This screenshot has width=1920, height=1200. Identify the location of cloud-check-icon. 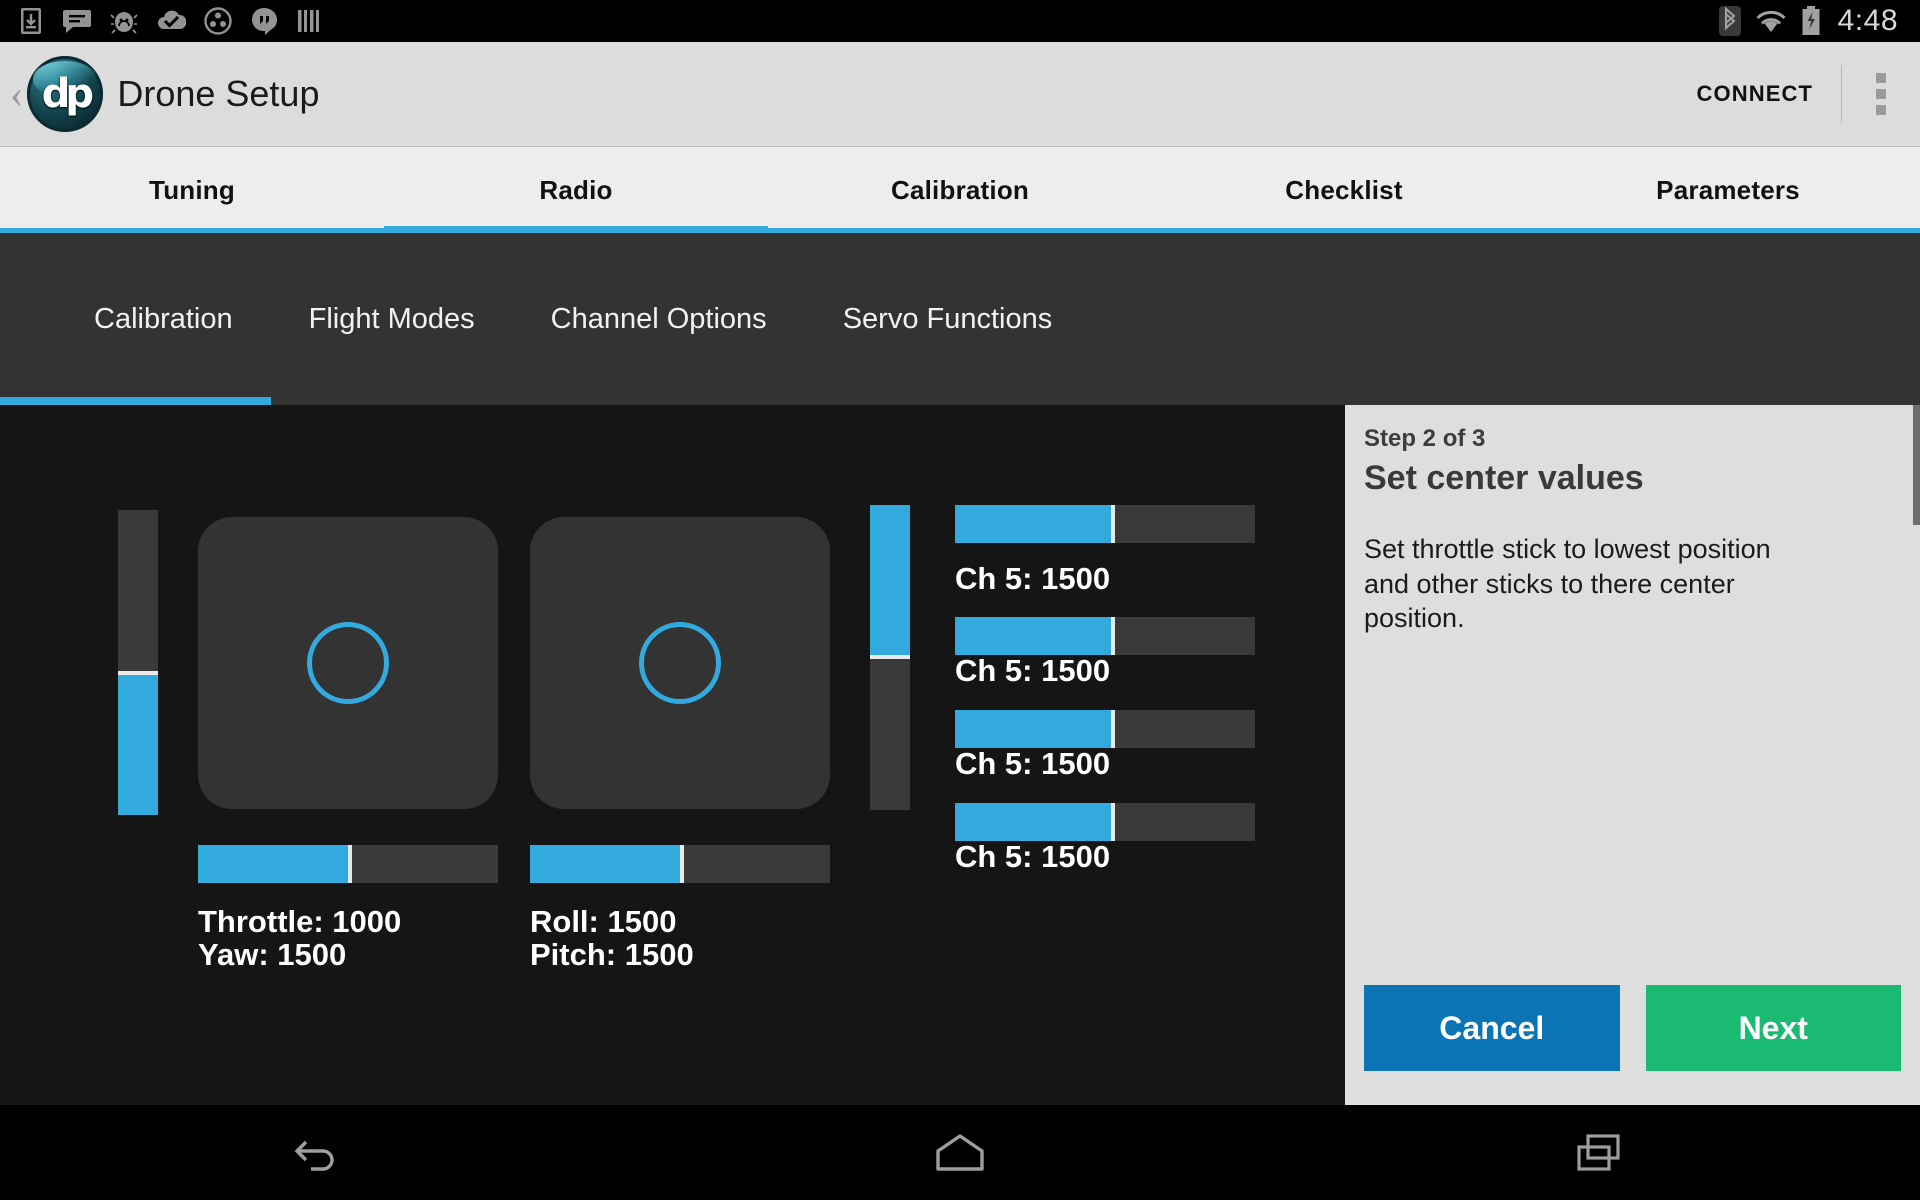
(172, 19).